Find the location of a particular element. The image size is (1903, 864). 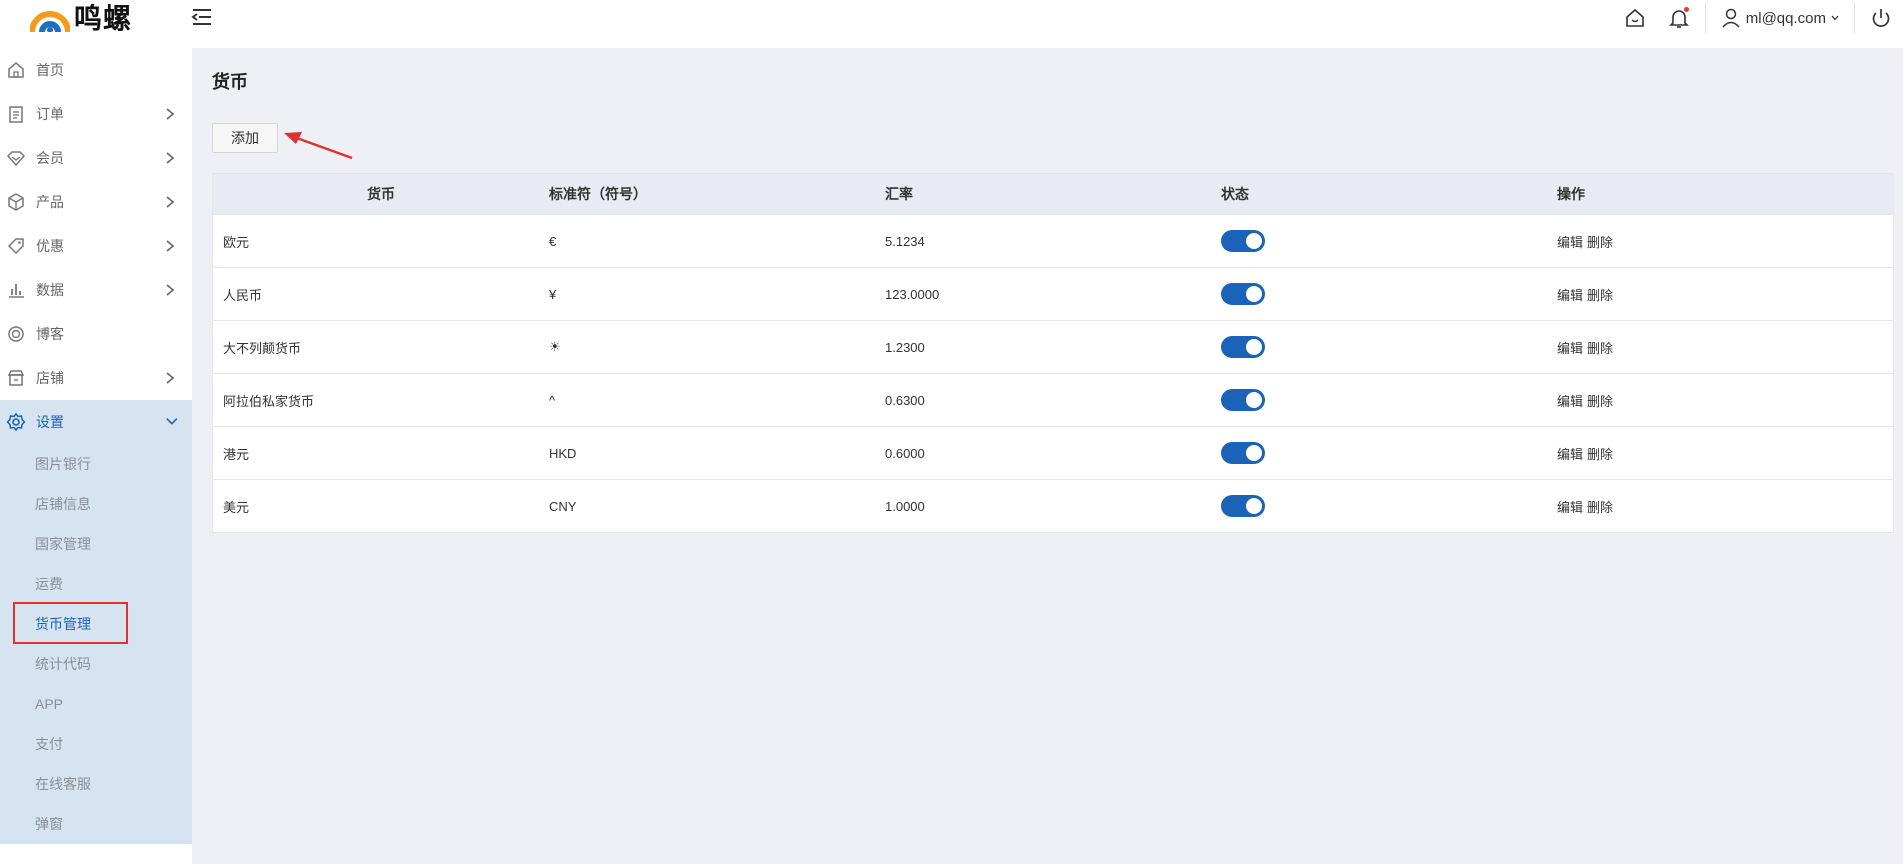

cell-rate: 123.0000 is located at coordinates (912, 294).